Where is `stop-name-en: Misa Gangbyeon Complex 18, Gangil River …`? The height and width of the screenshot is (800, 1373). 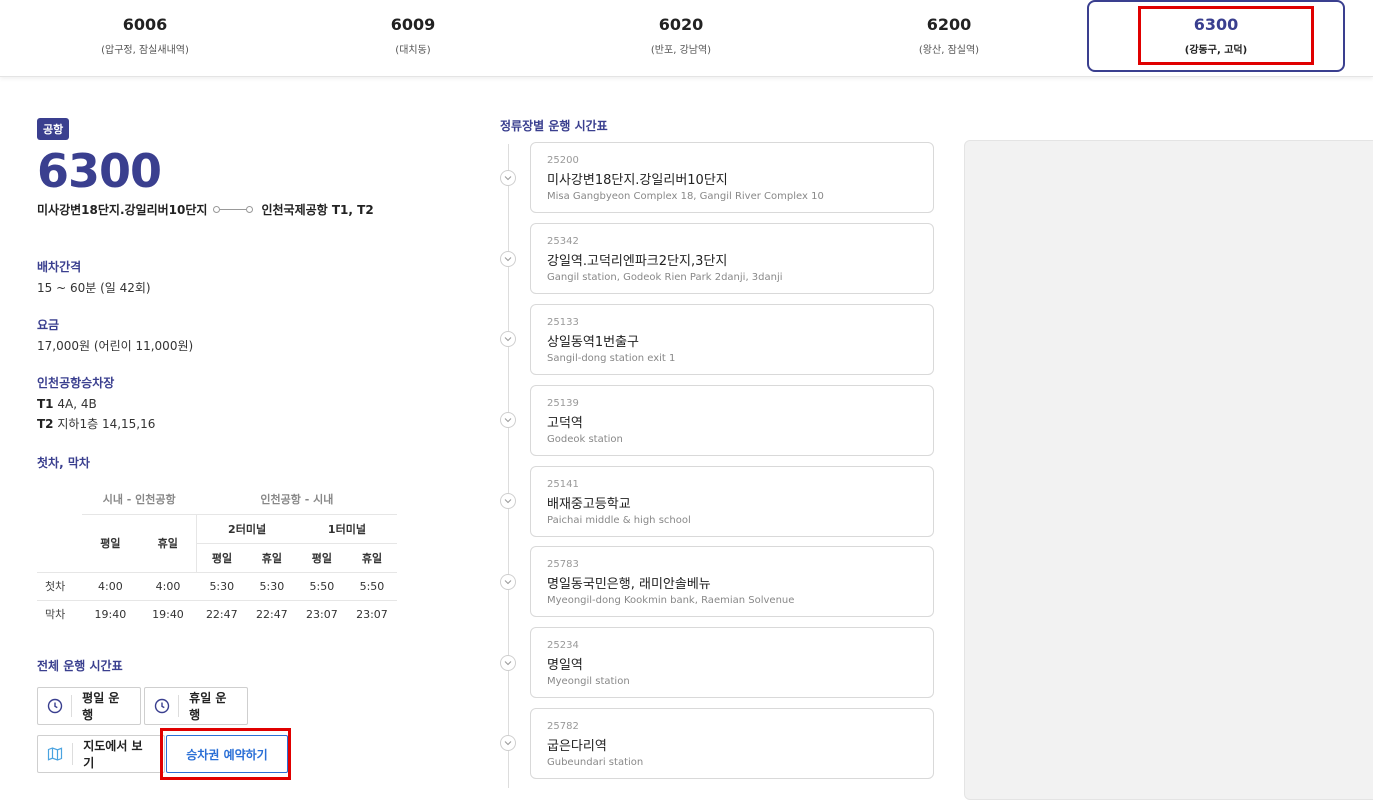
stop-name-en: Misa Gangbyeon Complex 18, Gangil River … is located at coordinates (685, 196).